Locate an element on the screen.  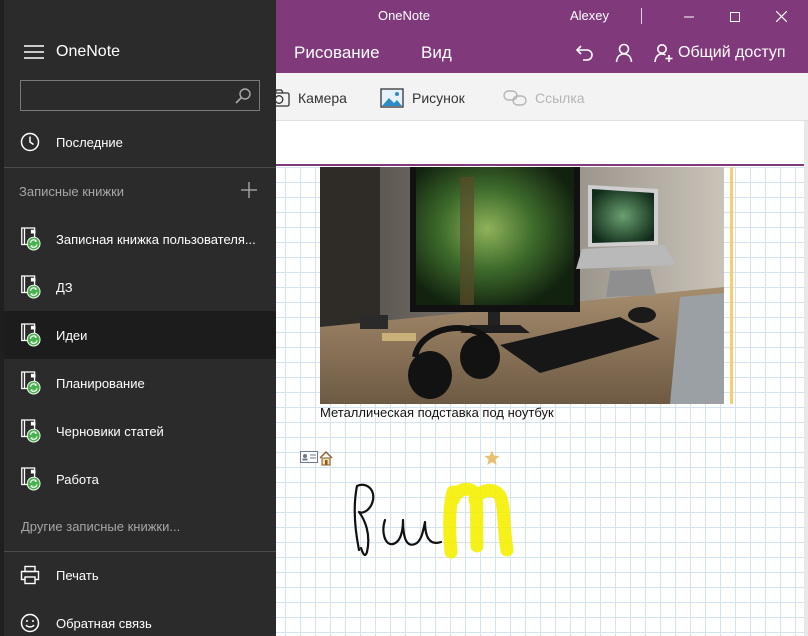
photo-caption: Металлическая подставка под ноутбук is located at coordinates (437, 412).